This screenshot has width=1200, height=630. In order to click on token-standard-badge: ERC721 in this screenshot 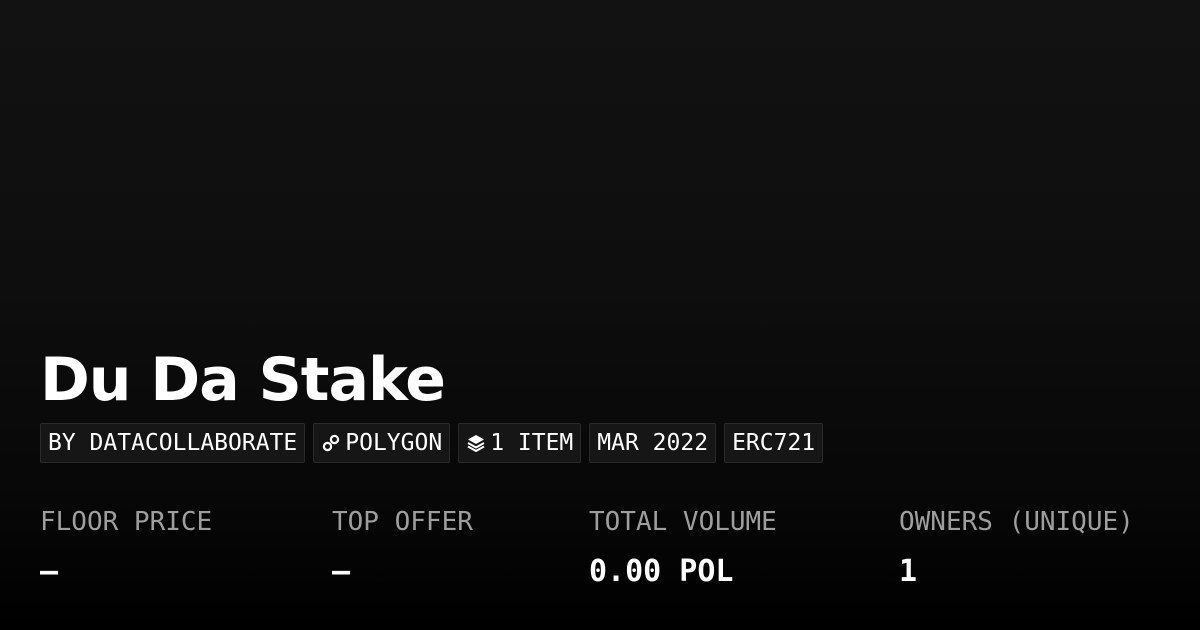, I will do `click(774, 443)`.